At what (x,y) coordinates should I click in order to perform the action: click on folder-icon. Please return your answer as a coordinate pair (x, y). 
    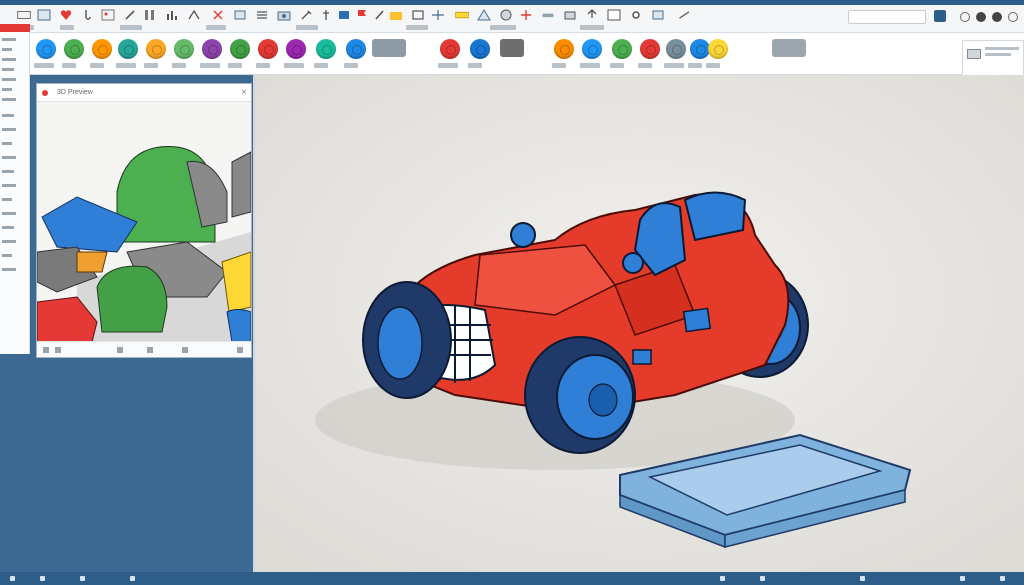
    Looking at the image, I should click on (396, 15).